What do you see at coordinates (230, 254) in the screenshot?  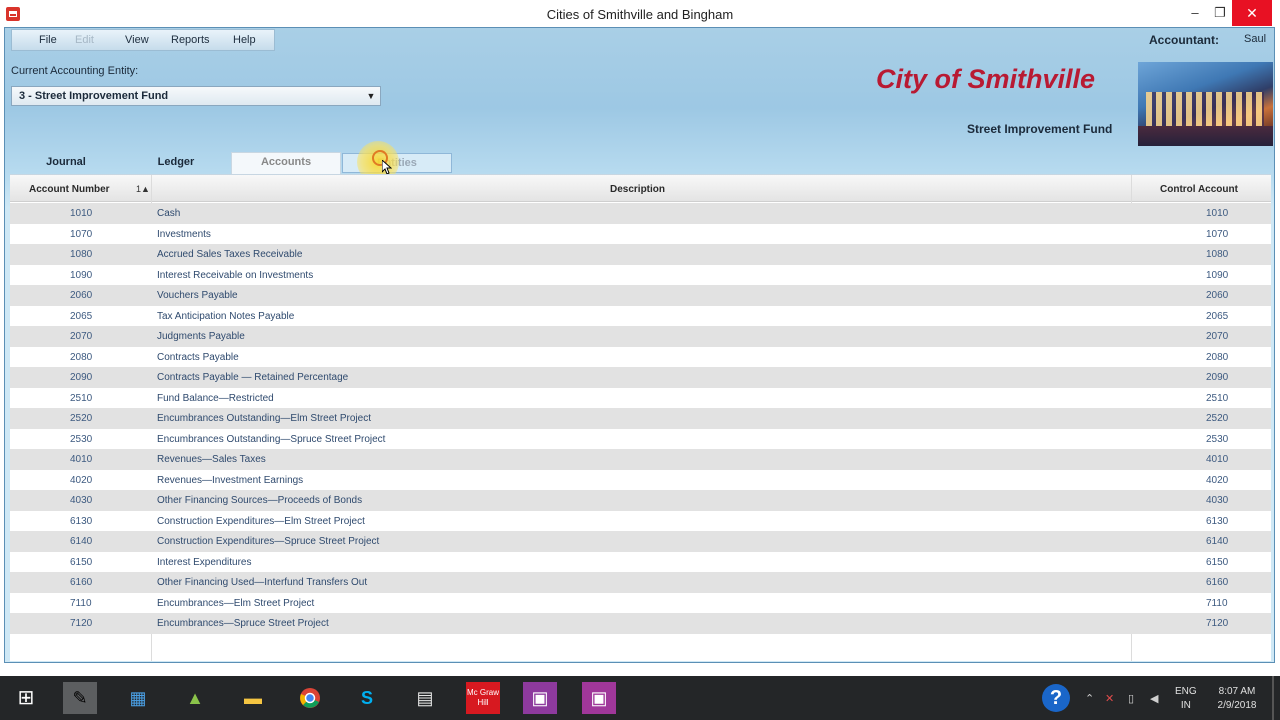 I see `description-cell: Accrued Sales Taxes Receivable` at bounding box center [230, 254].